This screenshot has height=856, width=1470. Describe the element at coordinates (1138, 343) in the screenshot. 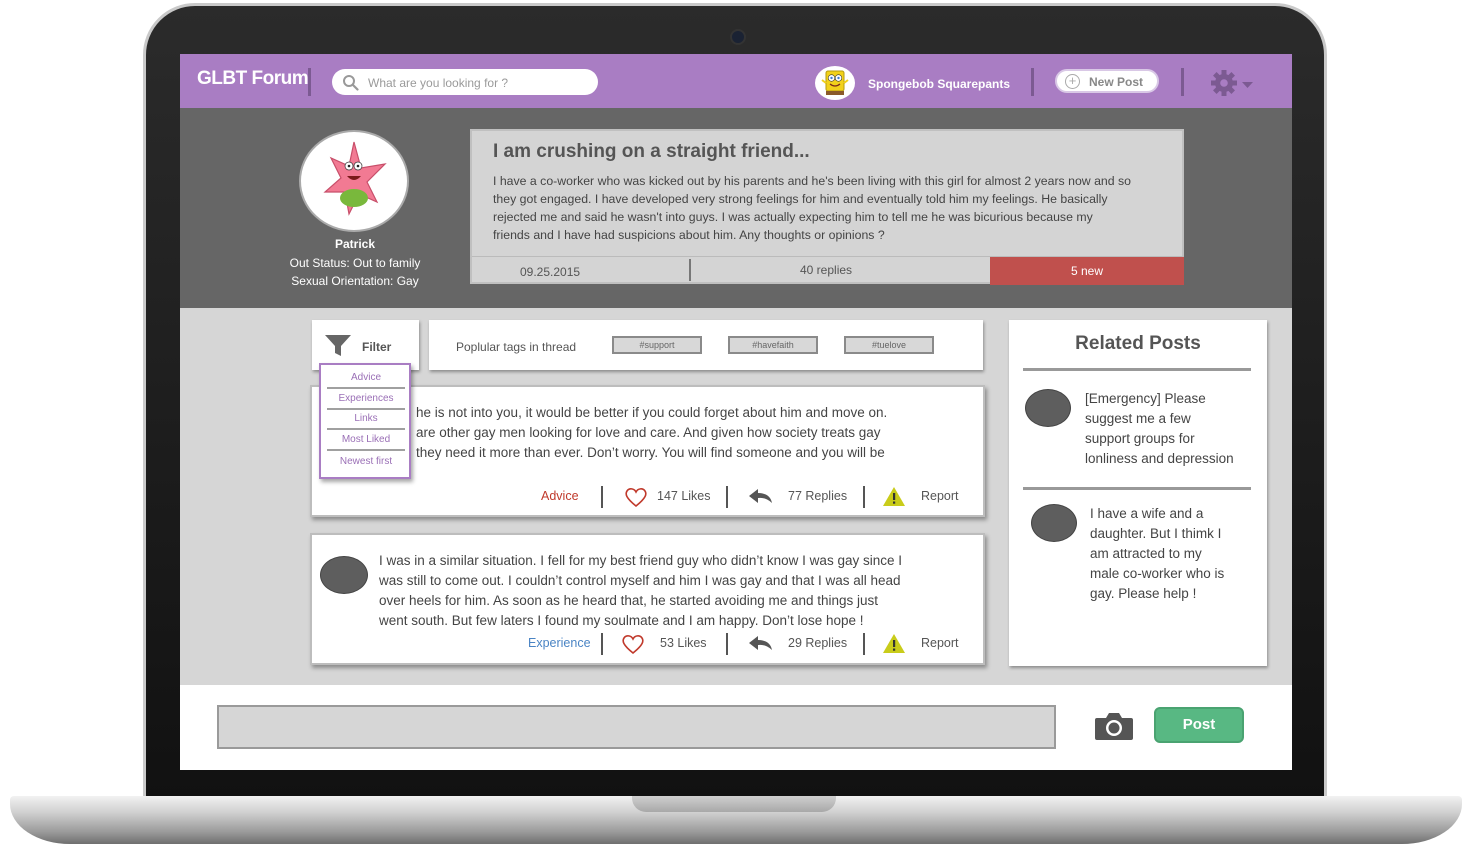

I see `related-posts-title: Related Posts` at that location.